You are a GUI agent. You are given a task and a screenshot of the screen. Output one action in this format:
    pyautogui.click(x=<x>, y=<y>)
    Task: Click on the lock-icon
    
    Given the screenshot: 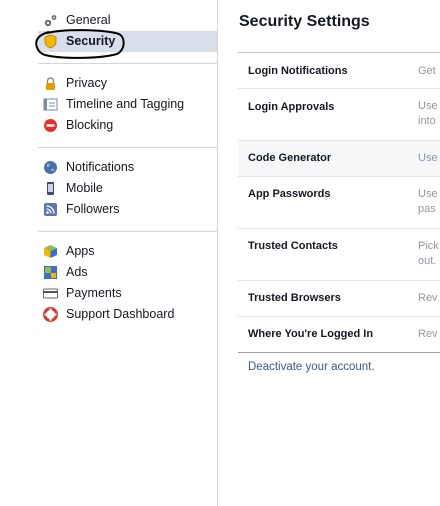 What is the action you would take?
    pyautogui.click(x=50, y=83)
    